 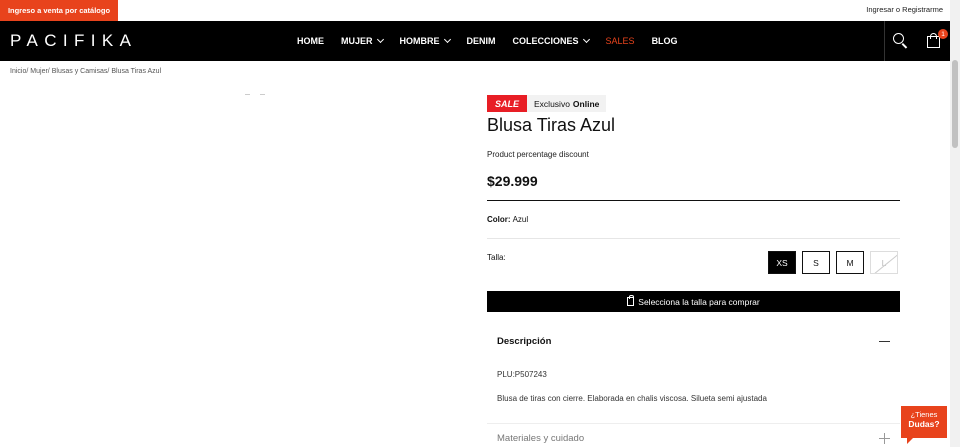 What do you see at coordinates (901, 41) in the screenshot?
I see `search-icon` at bounding box center [901, 41].